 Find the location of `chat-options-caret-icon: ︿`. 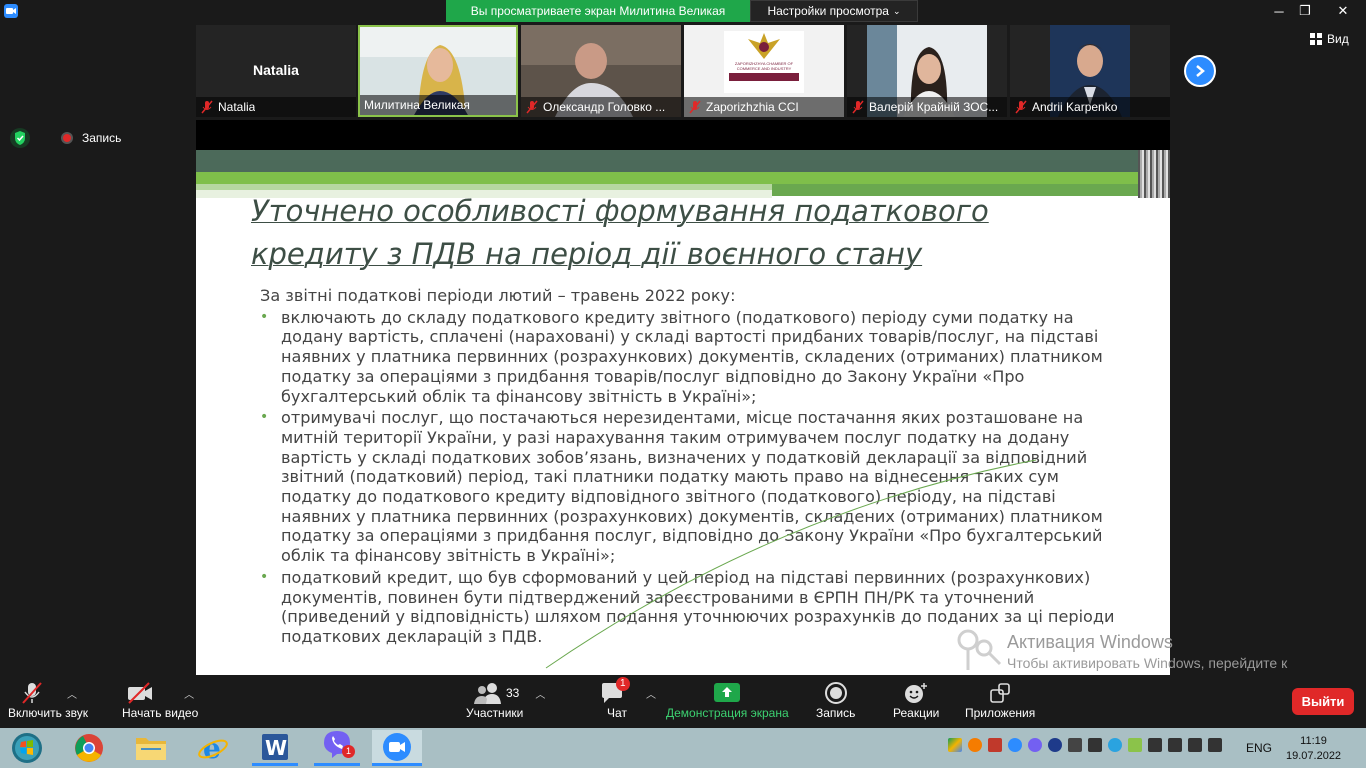

chat-options-caret-icon: ︿ is located at coordinates (651, 693).